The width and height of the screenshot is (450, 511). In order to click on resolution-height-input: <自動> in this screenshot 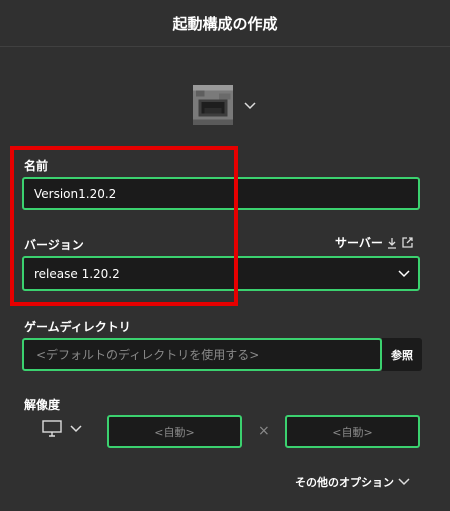, I will do `click(352, 431)`.